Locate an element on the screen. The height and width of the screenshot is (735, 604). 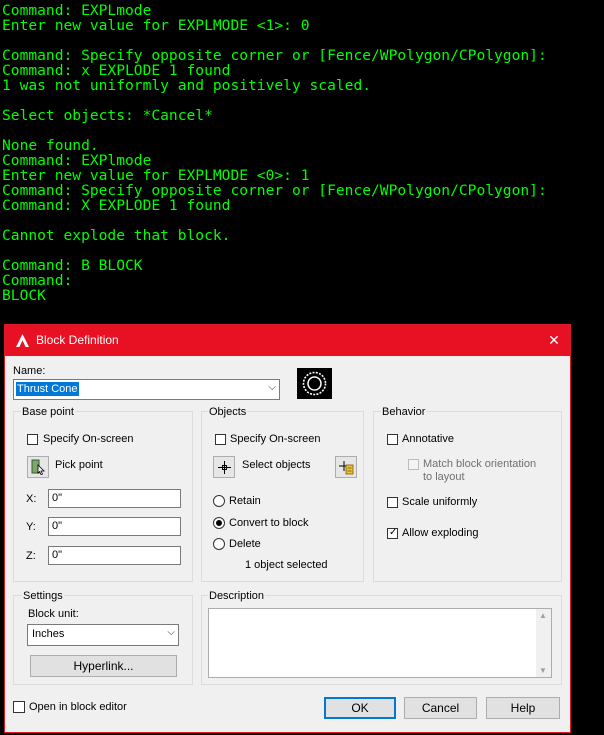
block-preview-icon is located at coordinates (314, 383).